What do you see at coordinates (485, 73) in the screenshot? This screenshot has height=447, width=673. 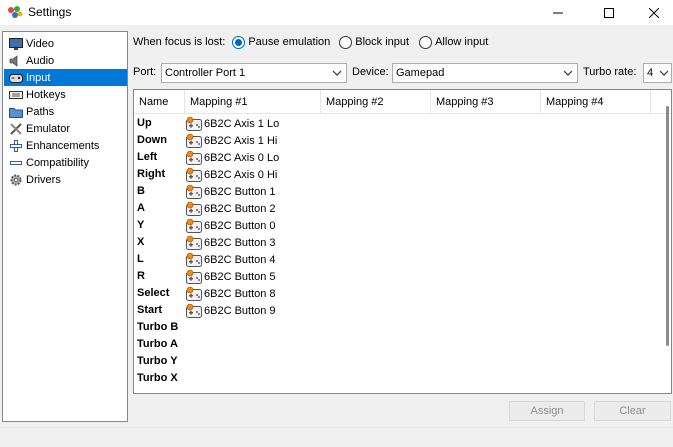 I see `device-select: Gamepad` at bounding box center [485, 73].